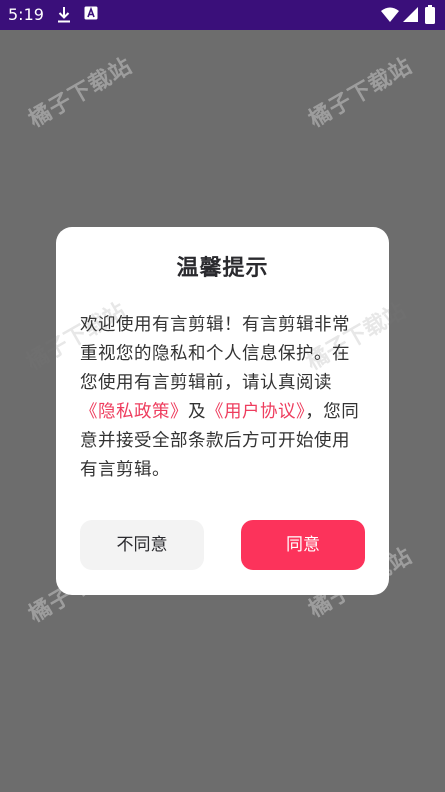 The width and height of the screenshot is (445, 792). What do you see at coordinates (430, 14) in the screenshot?
I see `battery-icon` at bounding box center [430, 14].